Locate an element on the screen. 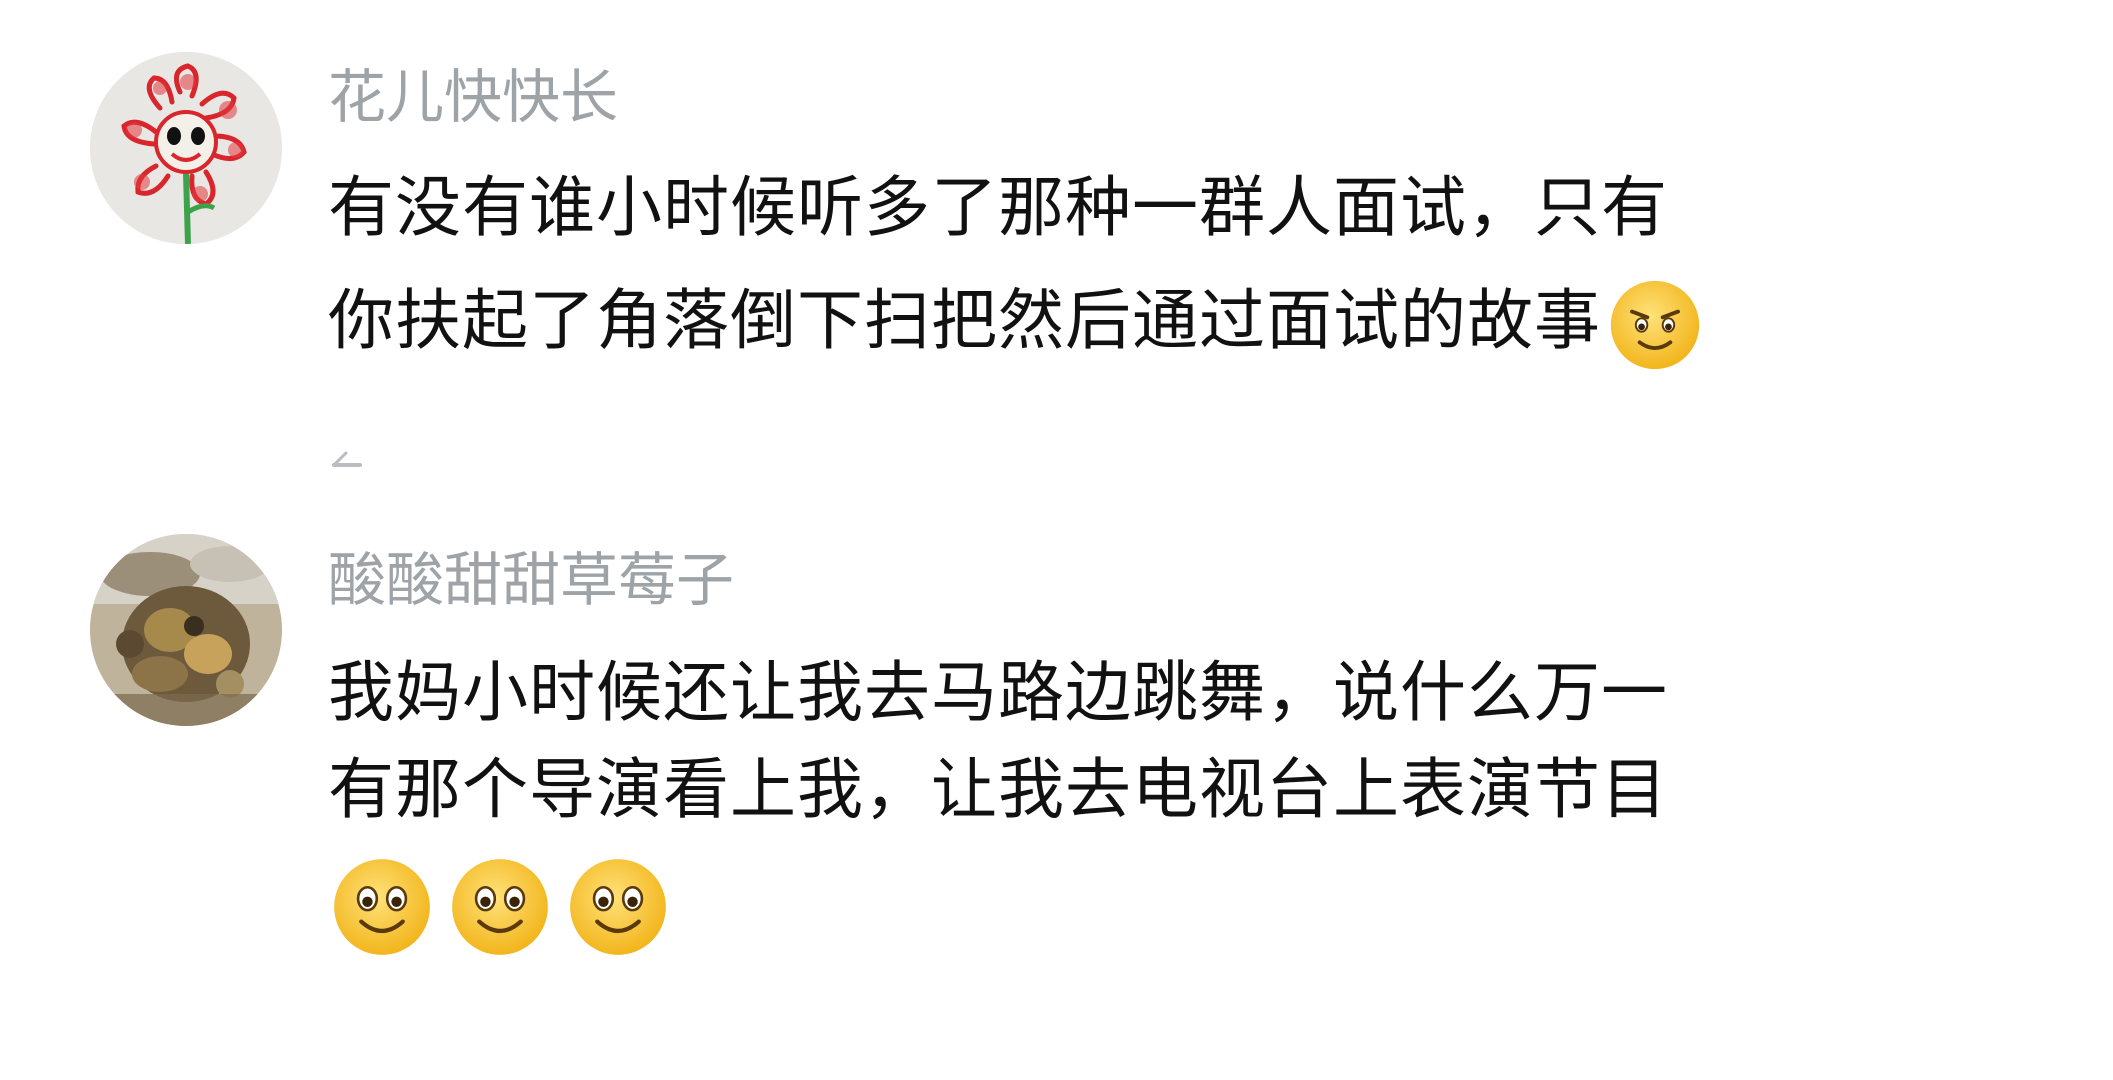 The image size is (2113, 1080). flower-drawing-avatar-icon is located at coordinates (186, 148).